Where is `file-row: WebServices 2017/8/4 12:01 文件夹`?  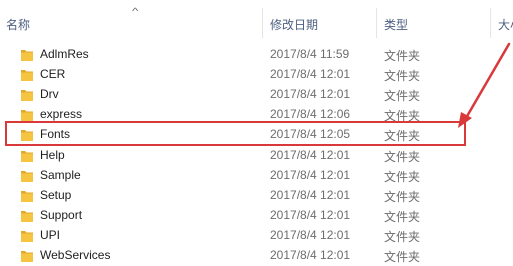 file-row: WebServices 2017/8/4 12:01 文件夹 is located at coordinates (256, 256).